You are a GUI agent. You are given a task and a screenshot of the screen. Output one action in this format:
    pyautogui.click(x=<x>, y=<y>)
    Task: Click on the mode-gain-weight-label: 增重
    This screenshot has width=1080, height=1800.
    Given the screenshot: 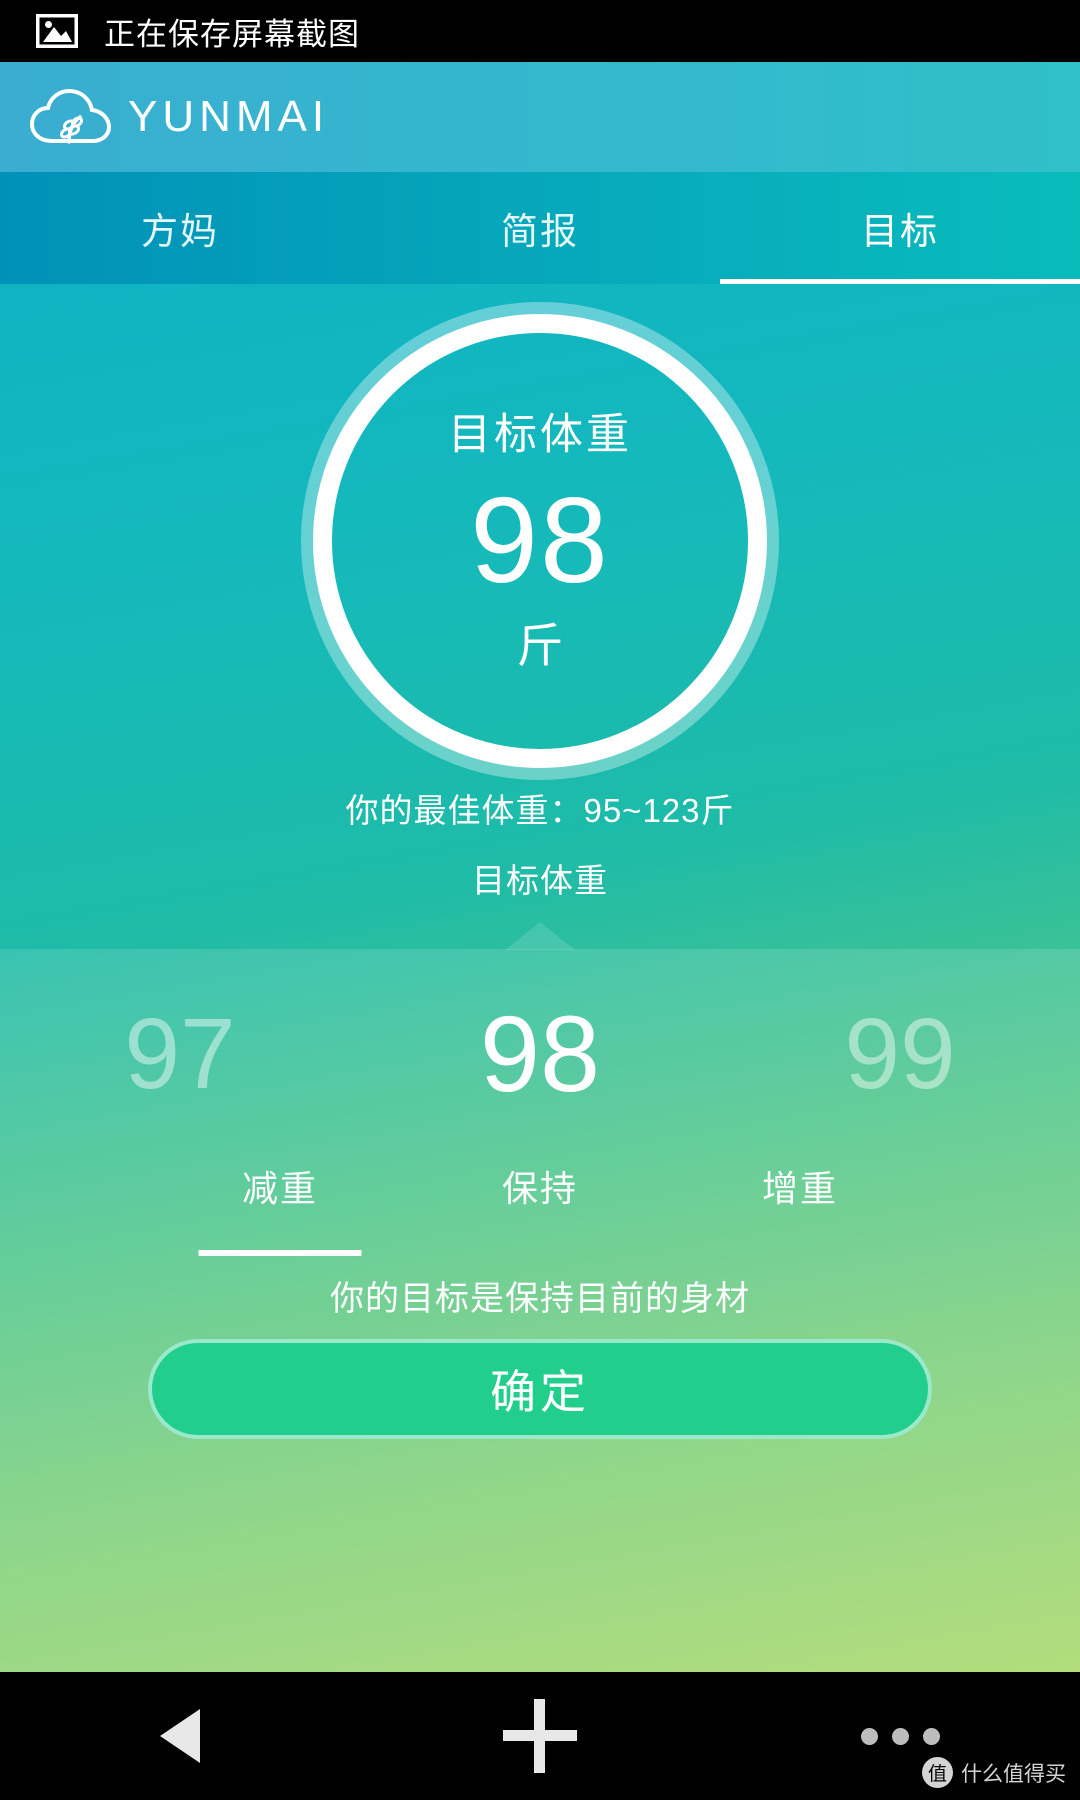 What is the action you would take?
    pyautogui.click(x=799, y=1188)
    